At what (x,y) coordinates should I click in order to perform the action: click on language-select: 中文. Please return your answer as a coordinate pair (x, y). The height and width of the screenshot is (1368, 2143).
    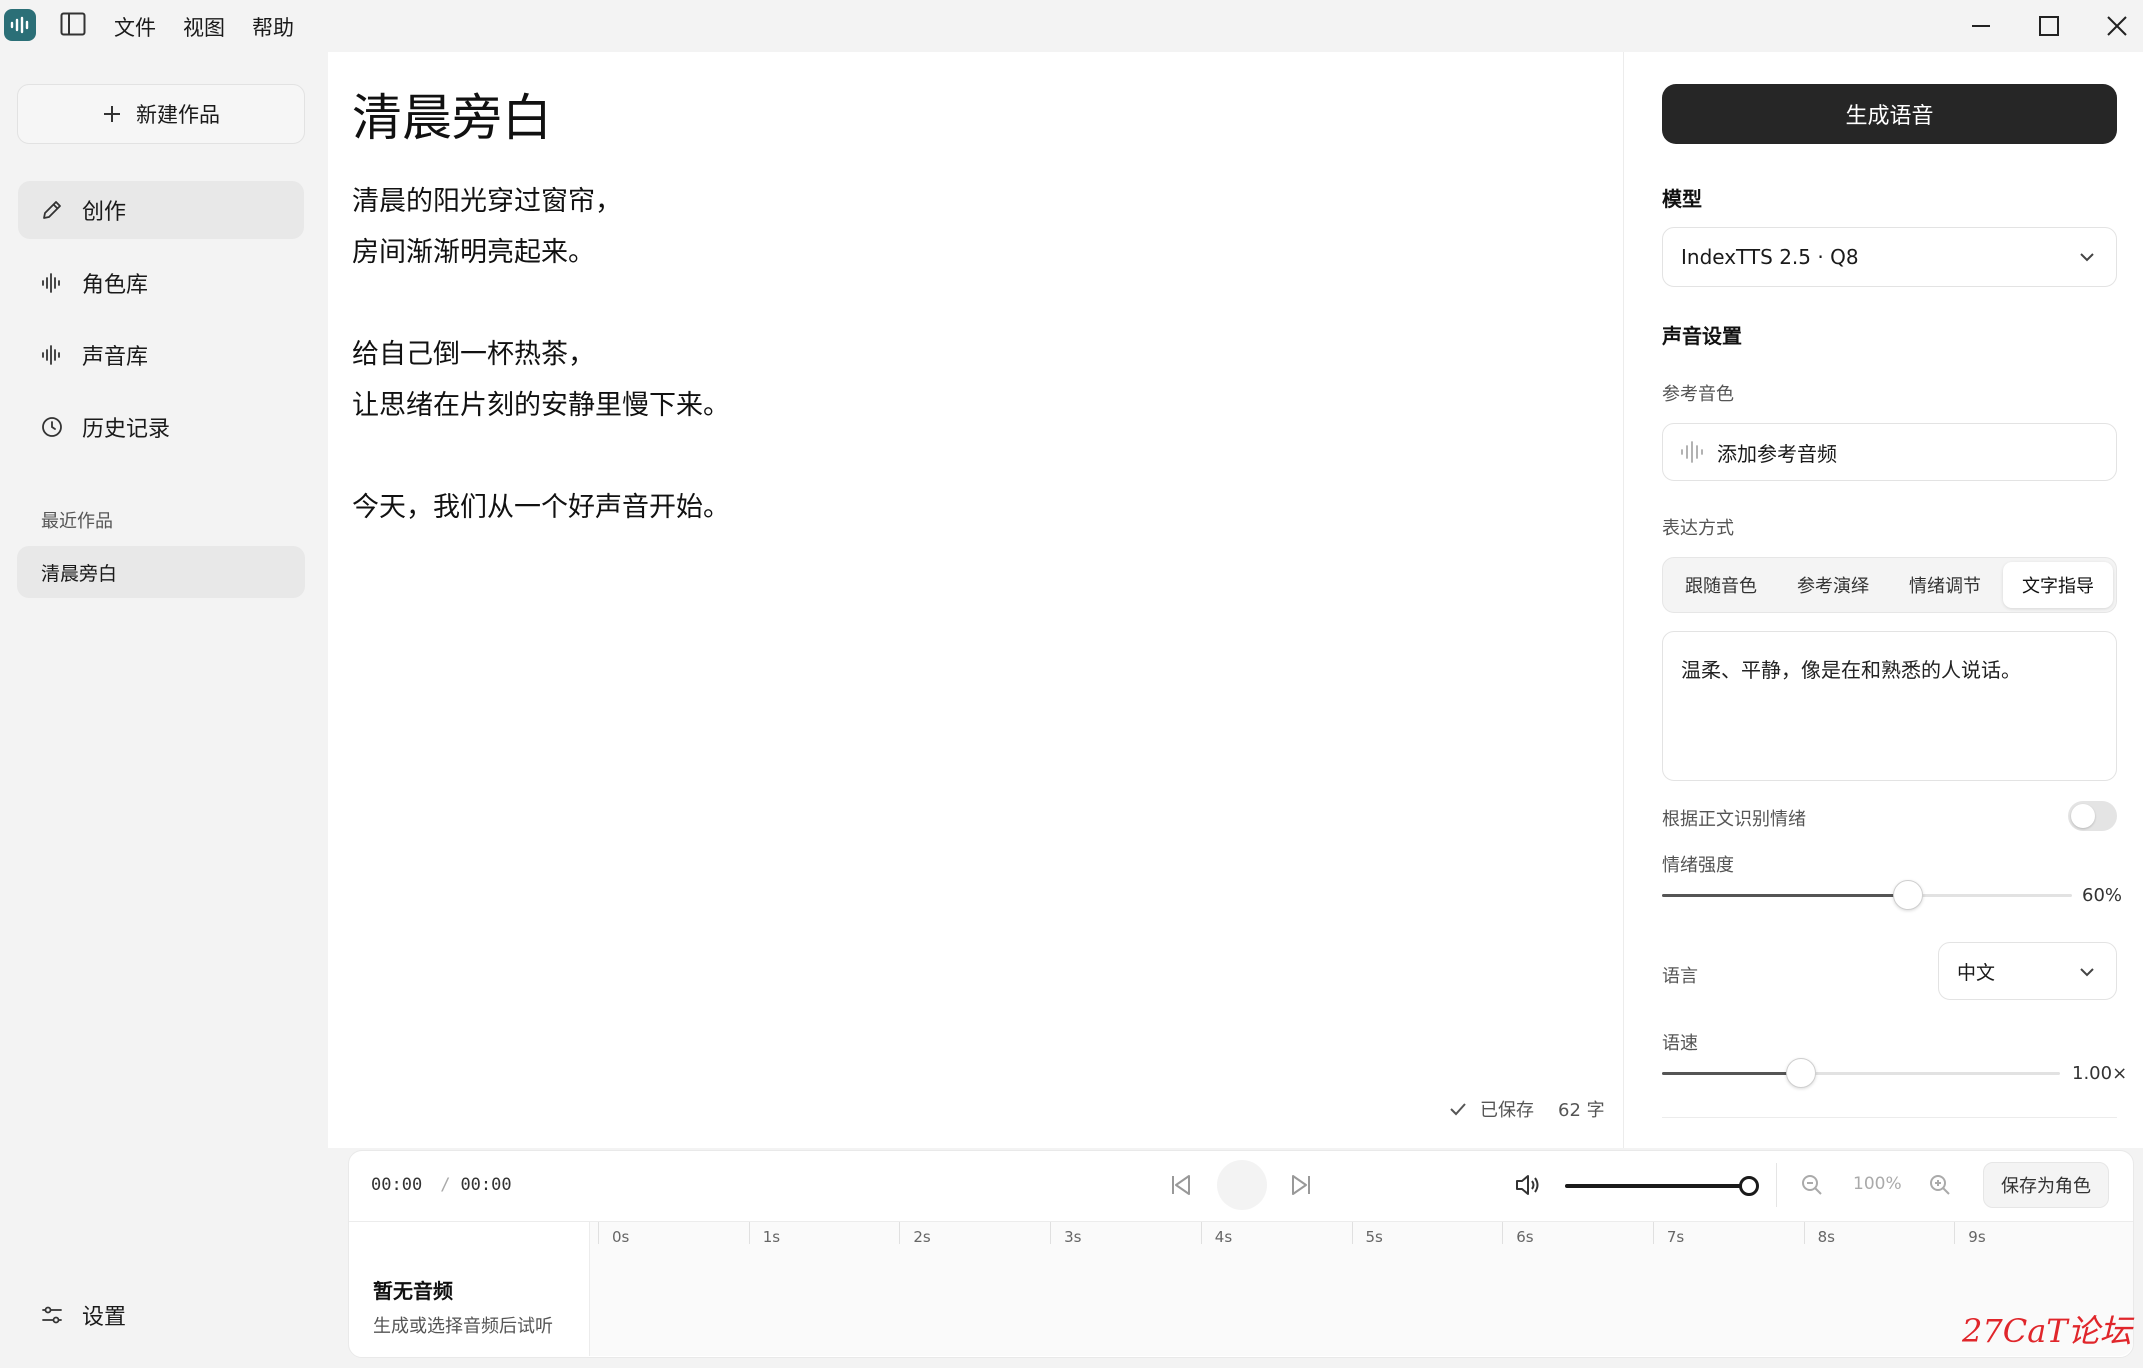
    Looking at the image, I should click on (2027, 971).